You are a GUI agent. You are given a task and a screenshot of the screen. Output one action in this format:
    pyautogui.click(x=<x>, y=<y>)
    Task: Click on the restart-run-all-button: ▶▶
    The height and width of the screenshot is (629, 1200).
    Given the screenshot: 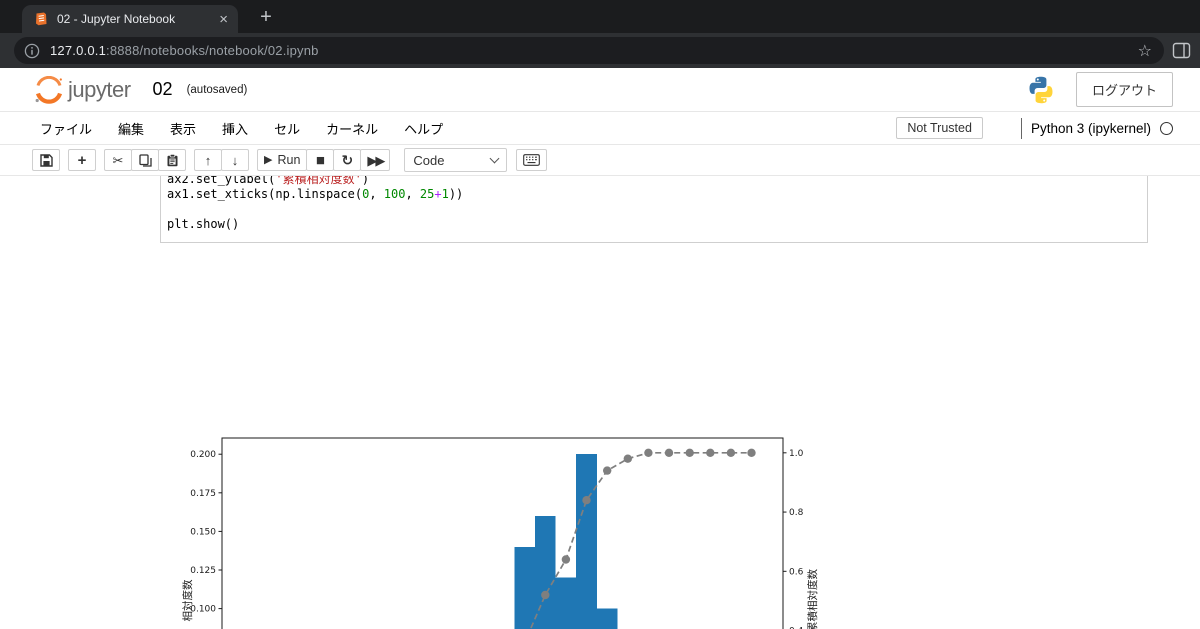 What is the action you would take?
    pyautogui.click(x=375, y=160)
    